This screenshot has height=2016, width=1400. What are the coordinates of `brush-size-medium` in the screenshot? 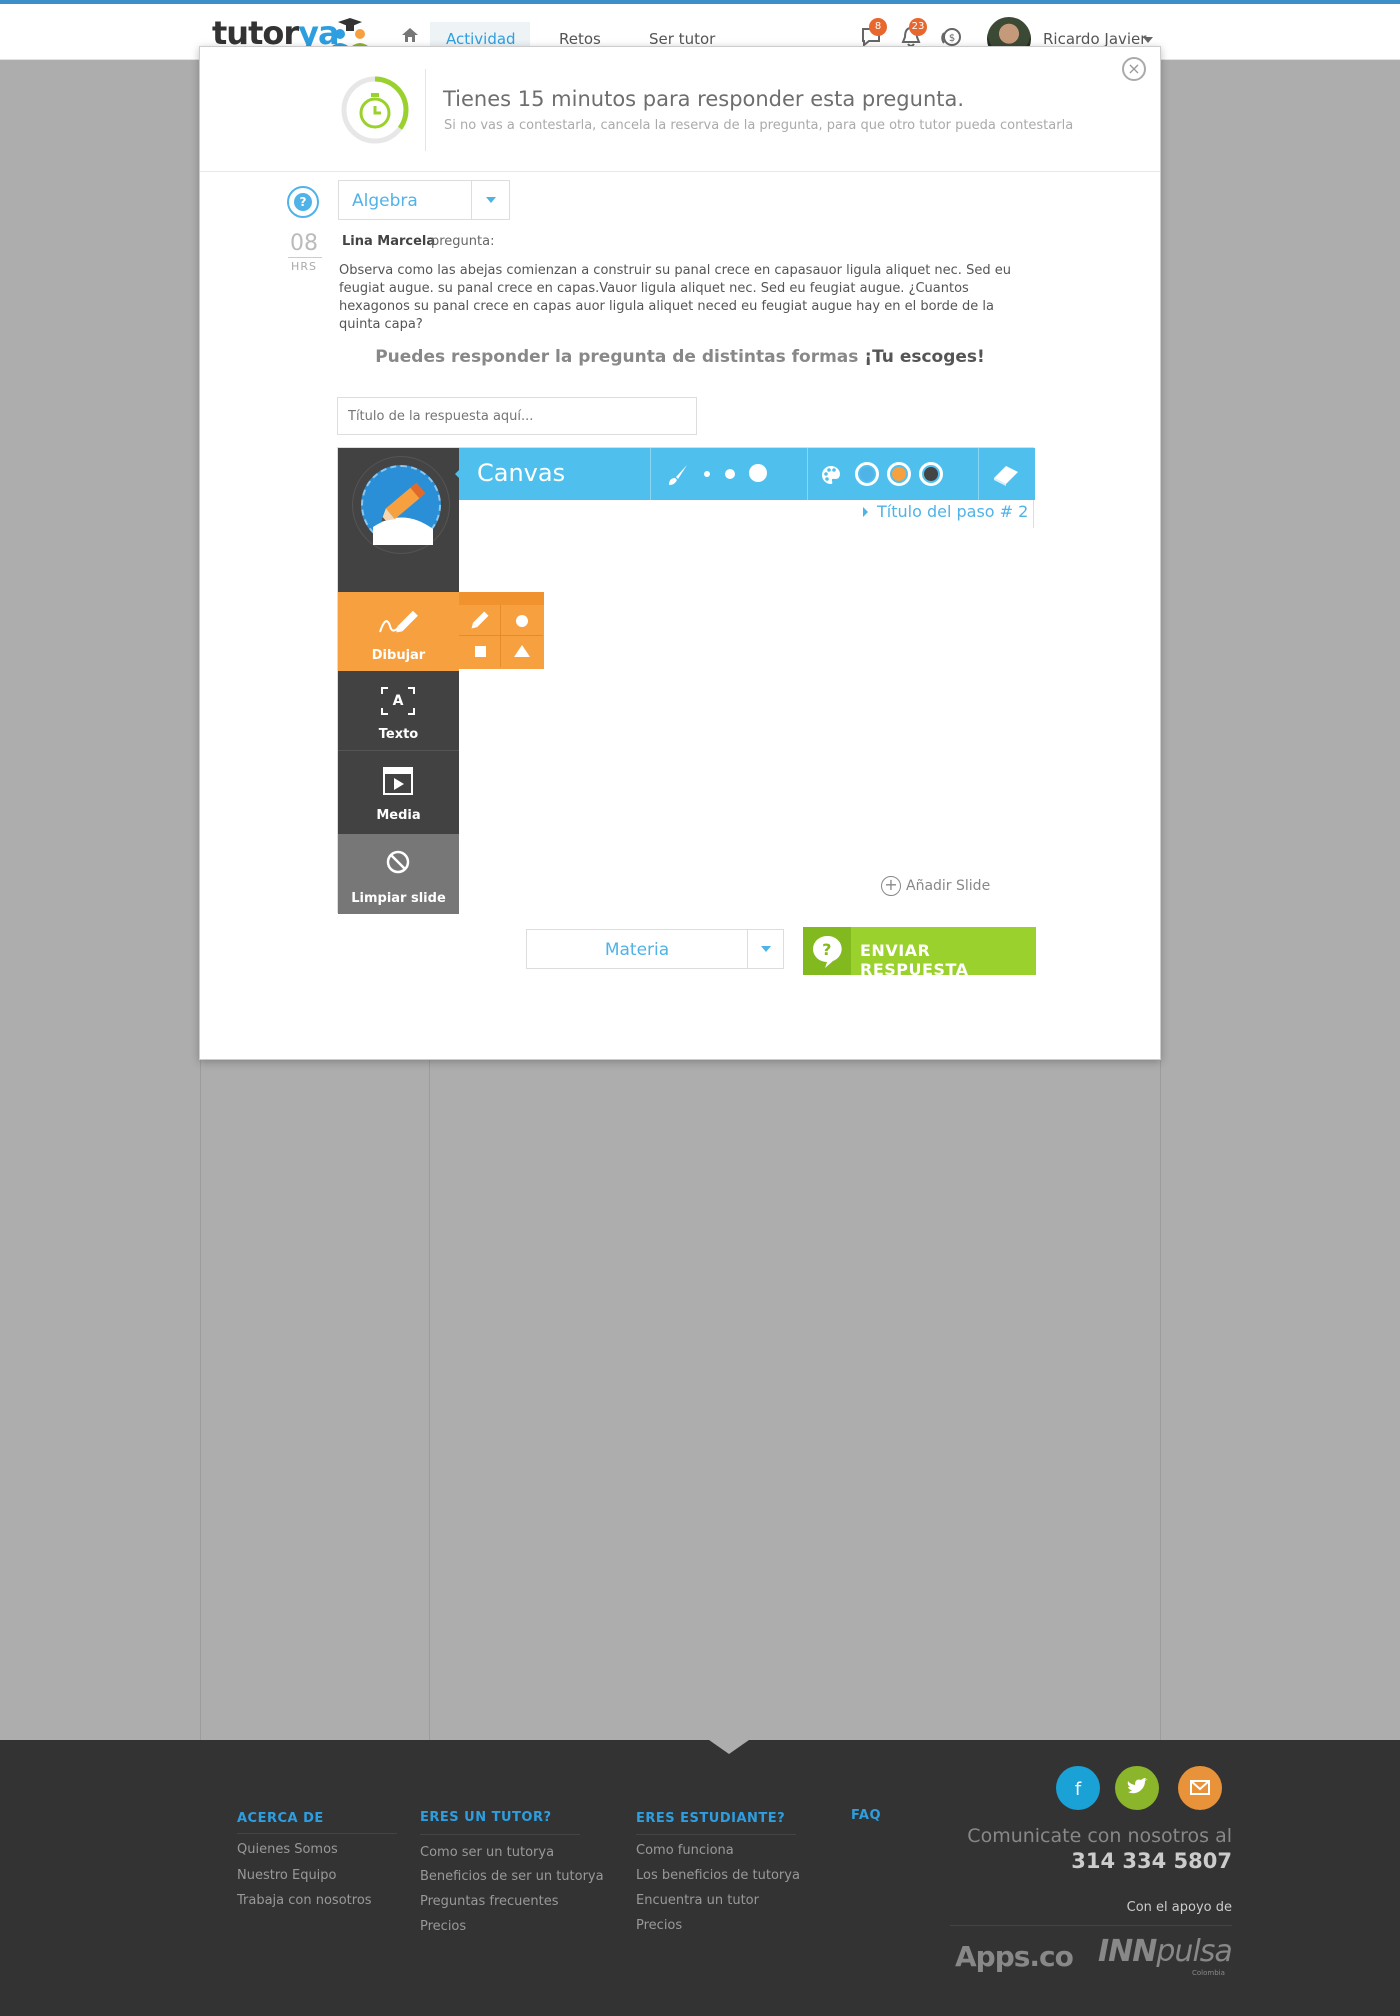 It's located at (730, 474).